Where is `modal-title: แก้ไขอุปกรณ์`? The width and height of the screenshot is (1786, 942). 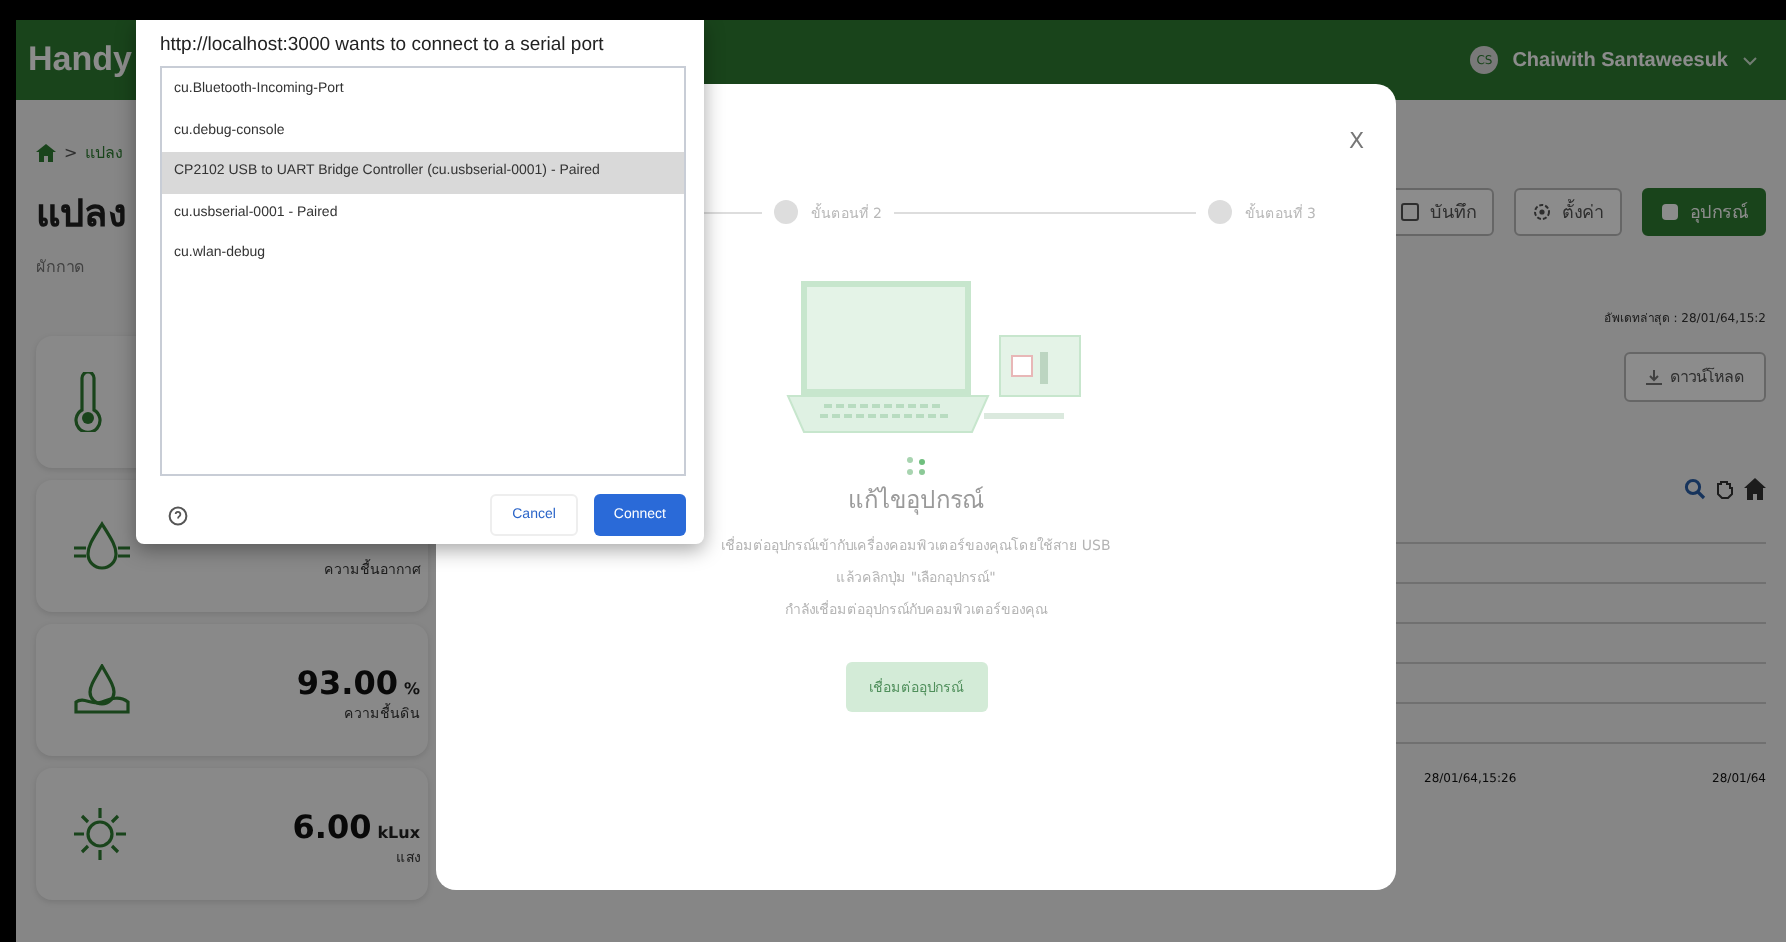 modal-title: แก้ไขอุปกรณ์ is located at coordinates (916, 501).